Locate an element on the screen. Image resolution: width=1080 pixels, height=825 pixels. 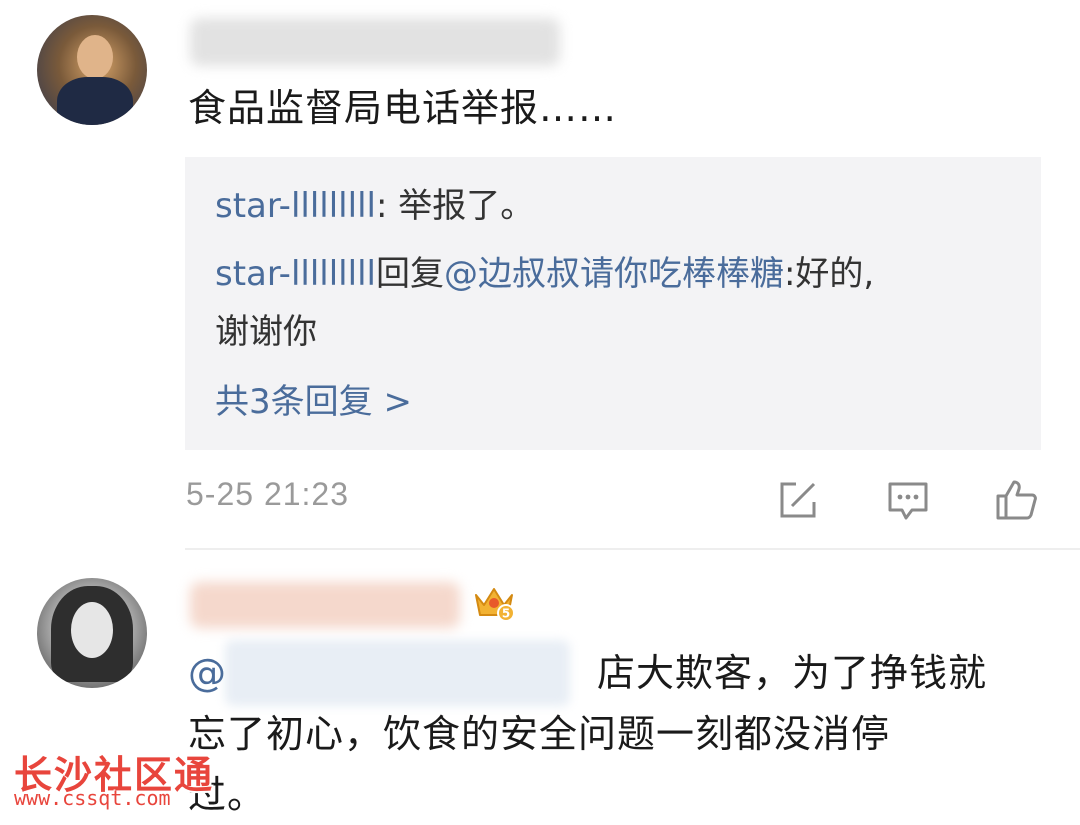
reply-mention: @边叔叔请你吃棒棒糖 is located at coordinates (614, 274).